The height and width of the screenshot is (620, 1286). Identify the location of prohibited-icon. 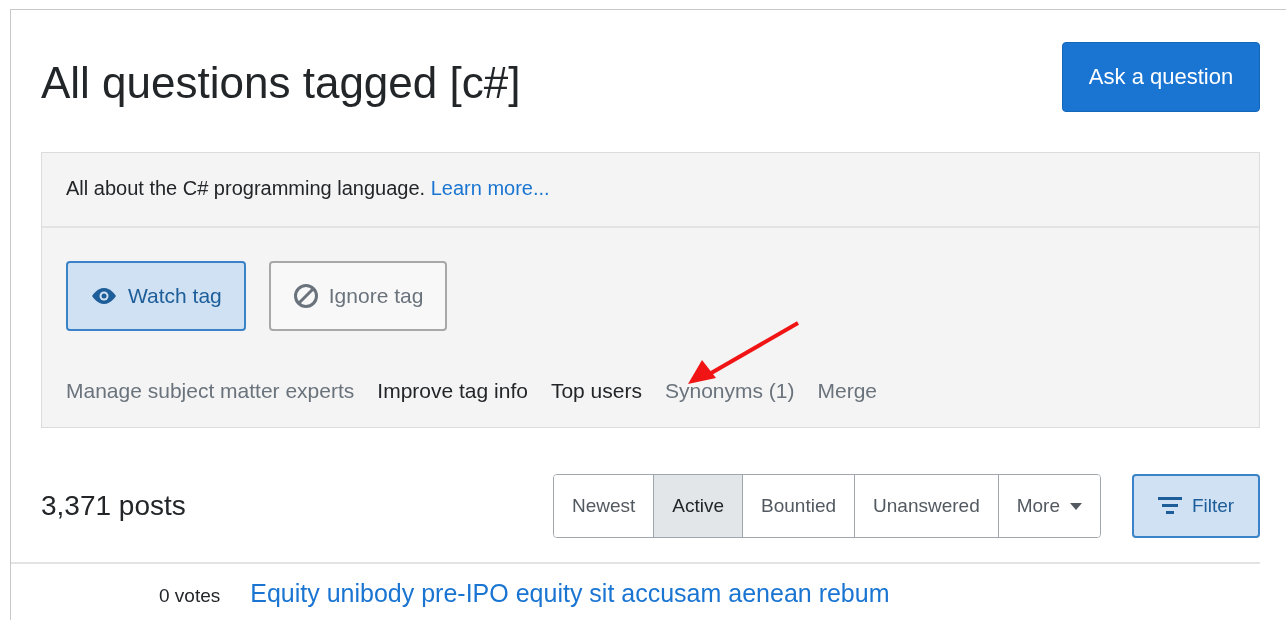
(305, 296).